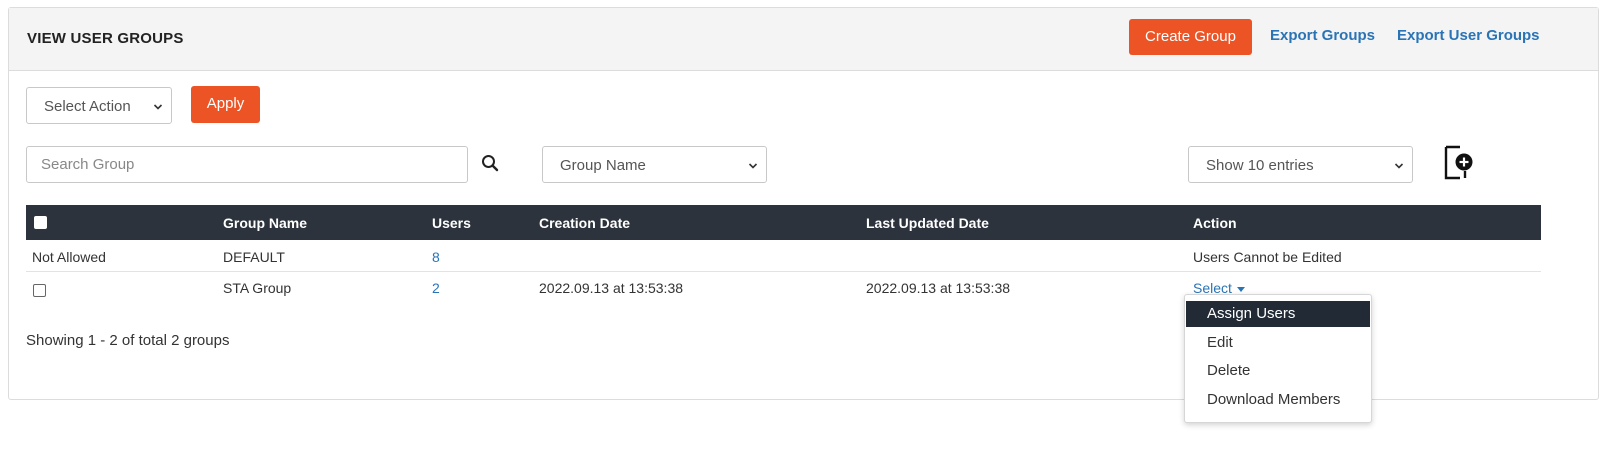 Image resolution: width=1606 pixels, height=469 pixels. Describe the element at coordinates (87, 106) in the screenshot. I see `bulk-action-value: Select Action` at that location.